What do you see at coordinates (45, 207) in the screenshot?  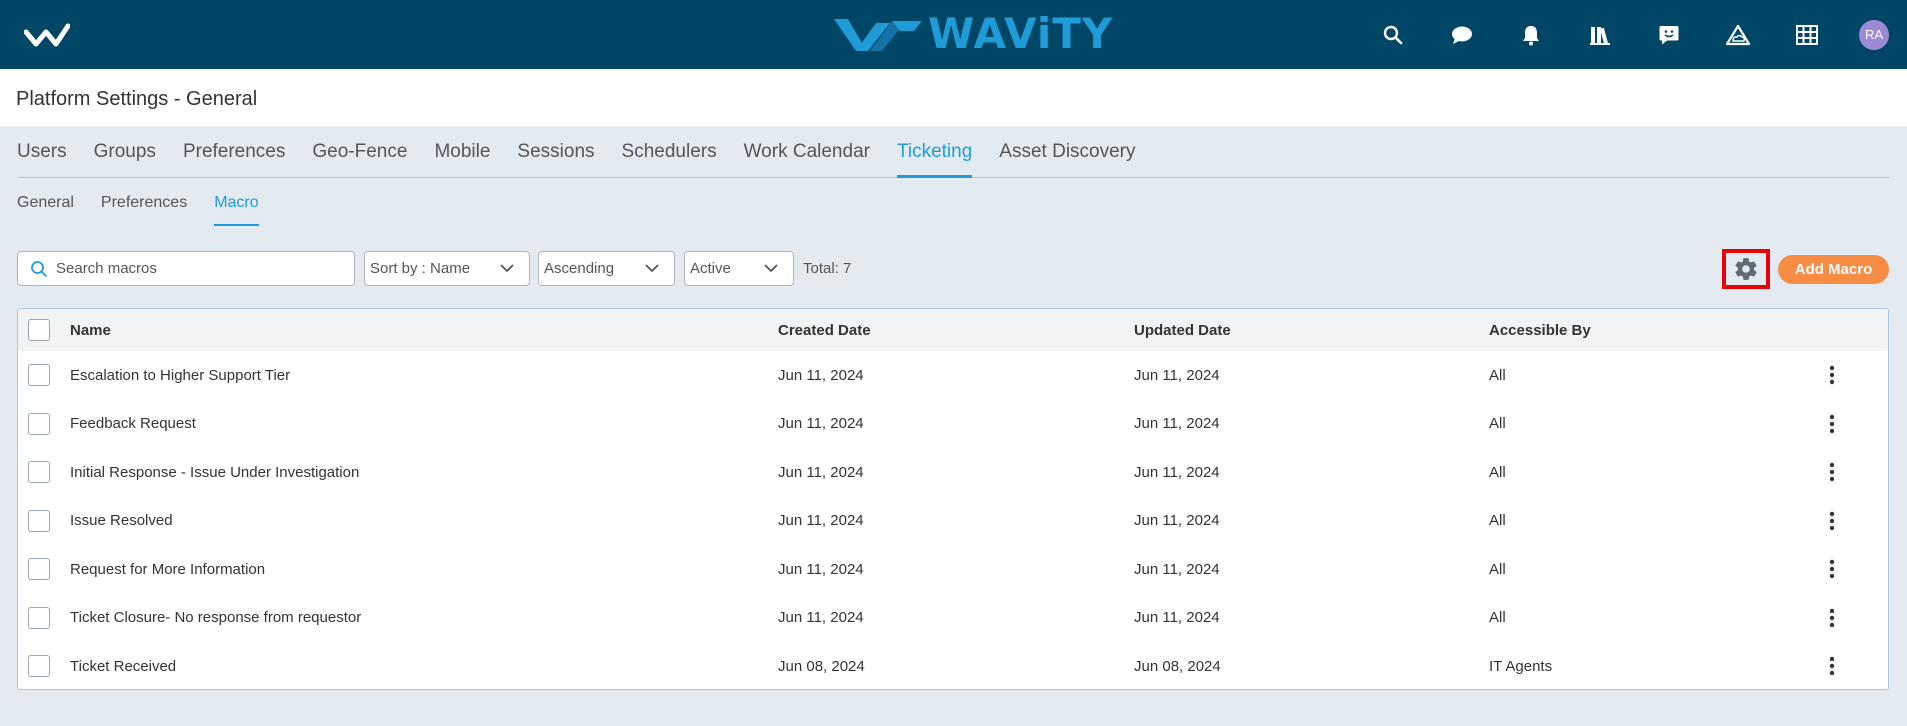 I see `subtab-general: General` at bounding box center [45, 207].